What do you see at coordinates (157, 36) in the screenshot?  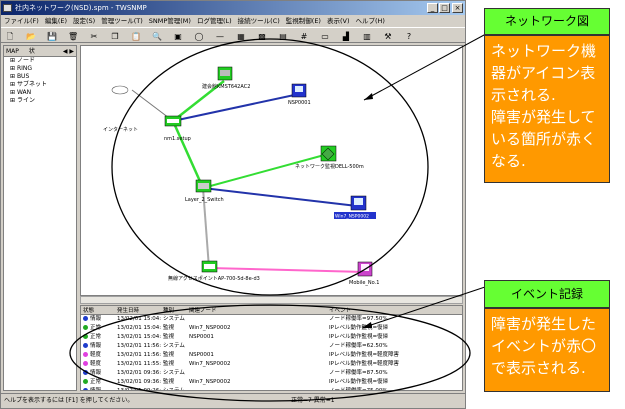 I see `find-icon: 🔍` at bounding box center [157, 36].